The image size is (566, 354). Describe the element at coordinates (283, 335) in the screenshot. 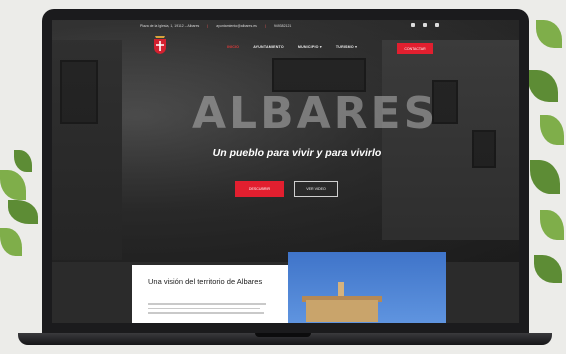

I see `laptop-notch` at that location.